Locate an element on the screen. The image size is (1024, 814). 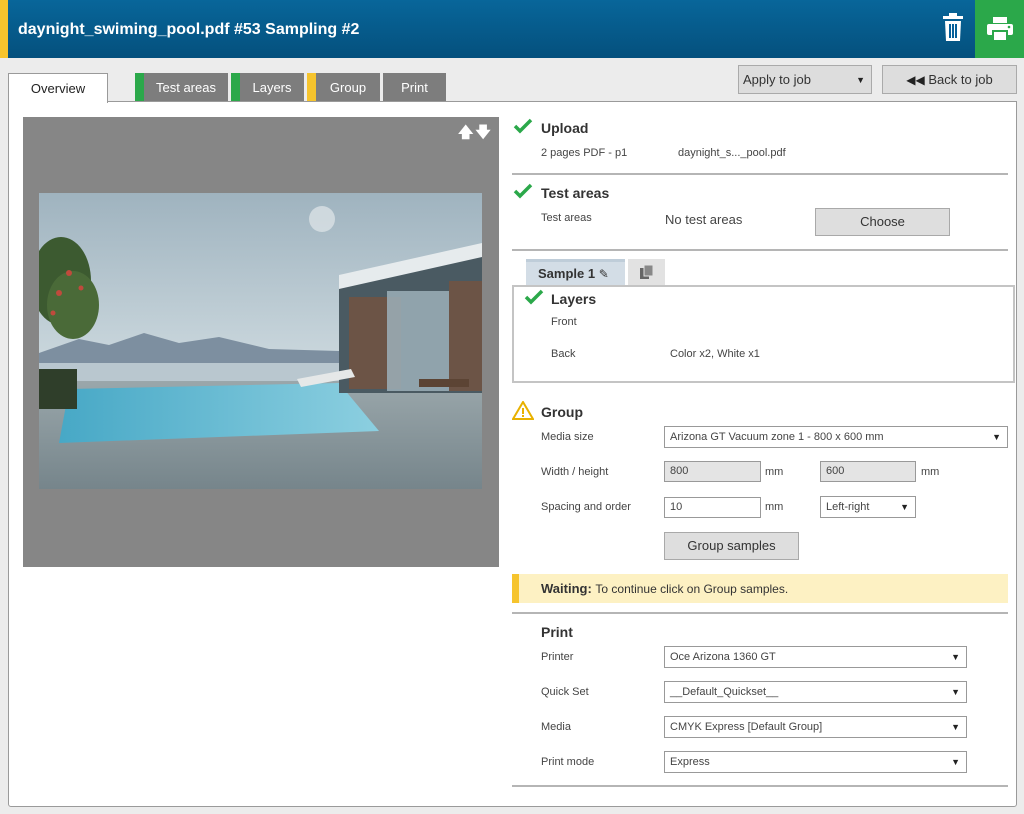
group-samples-button: Group samples is located at coordinates (731, 546).